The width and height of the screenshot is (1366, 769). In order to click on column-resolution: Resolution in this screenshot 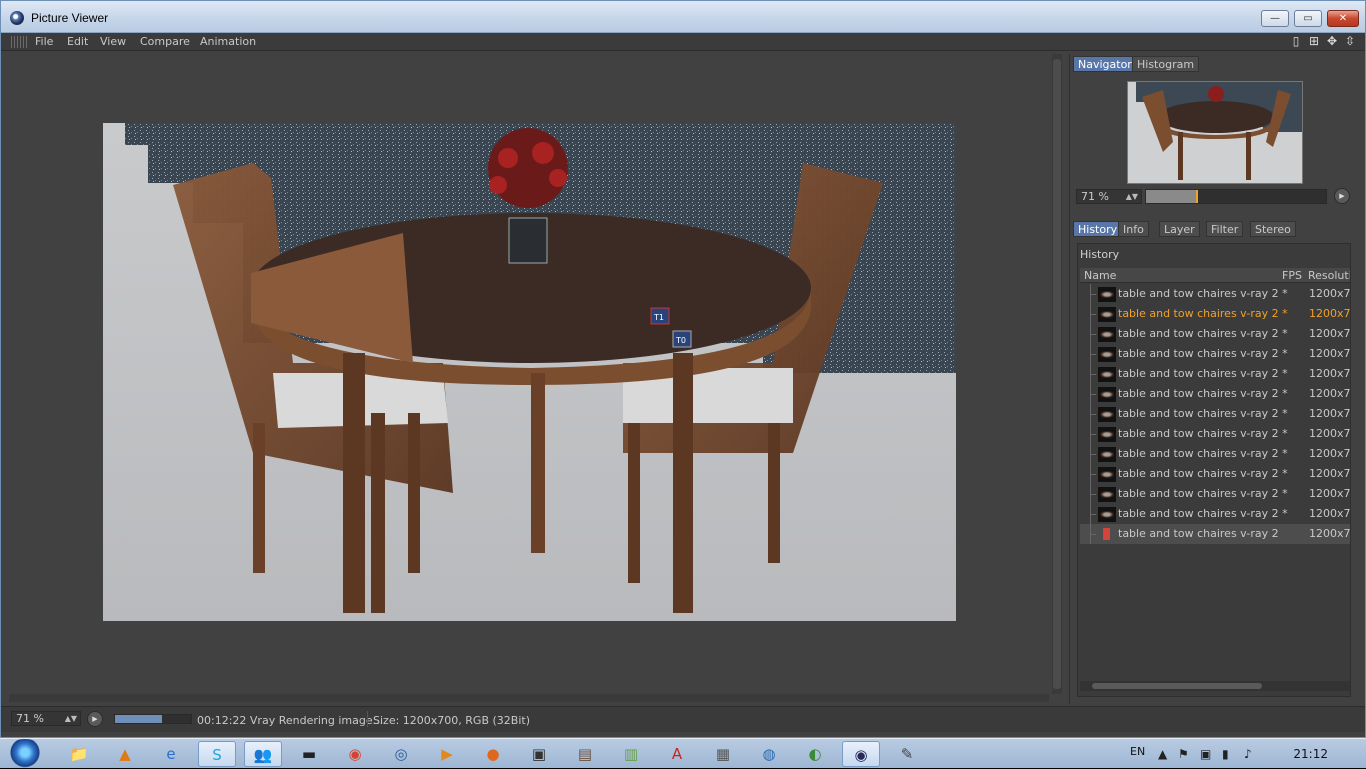, I will do `click(1329, 275)`.